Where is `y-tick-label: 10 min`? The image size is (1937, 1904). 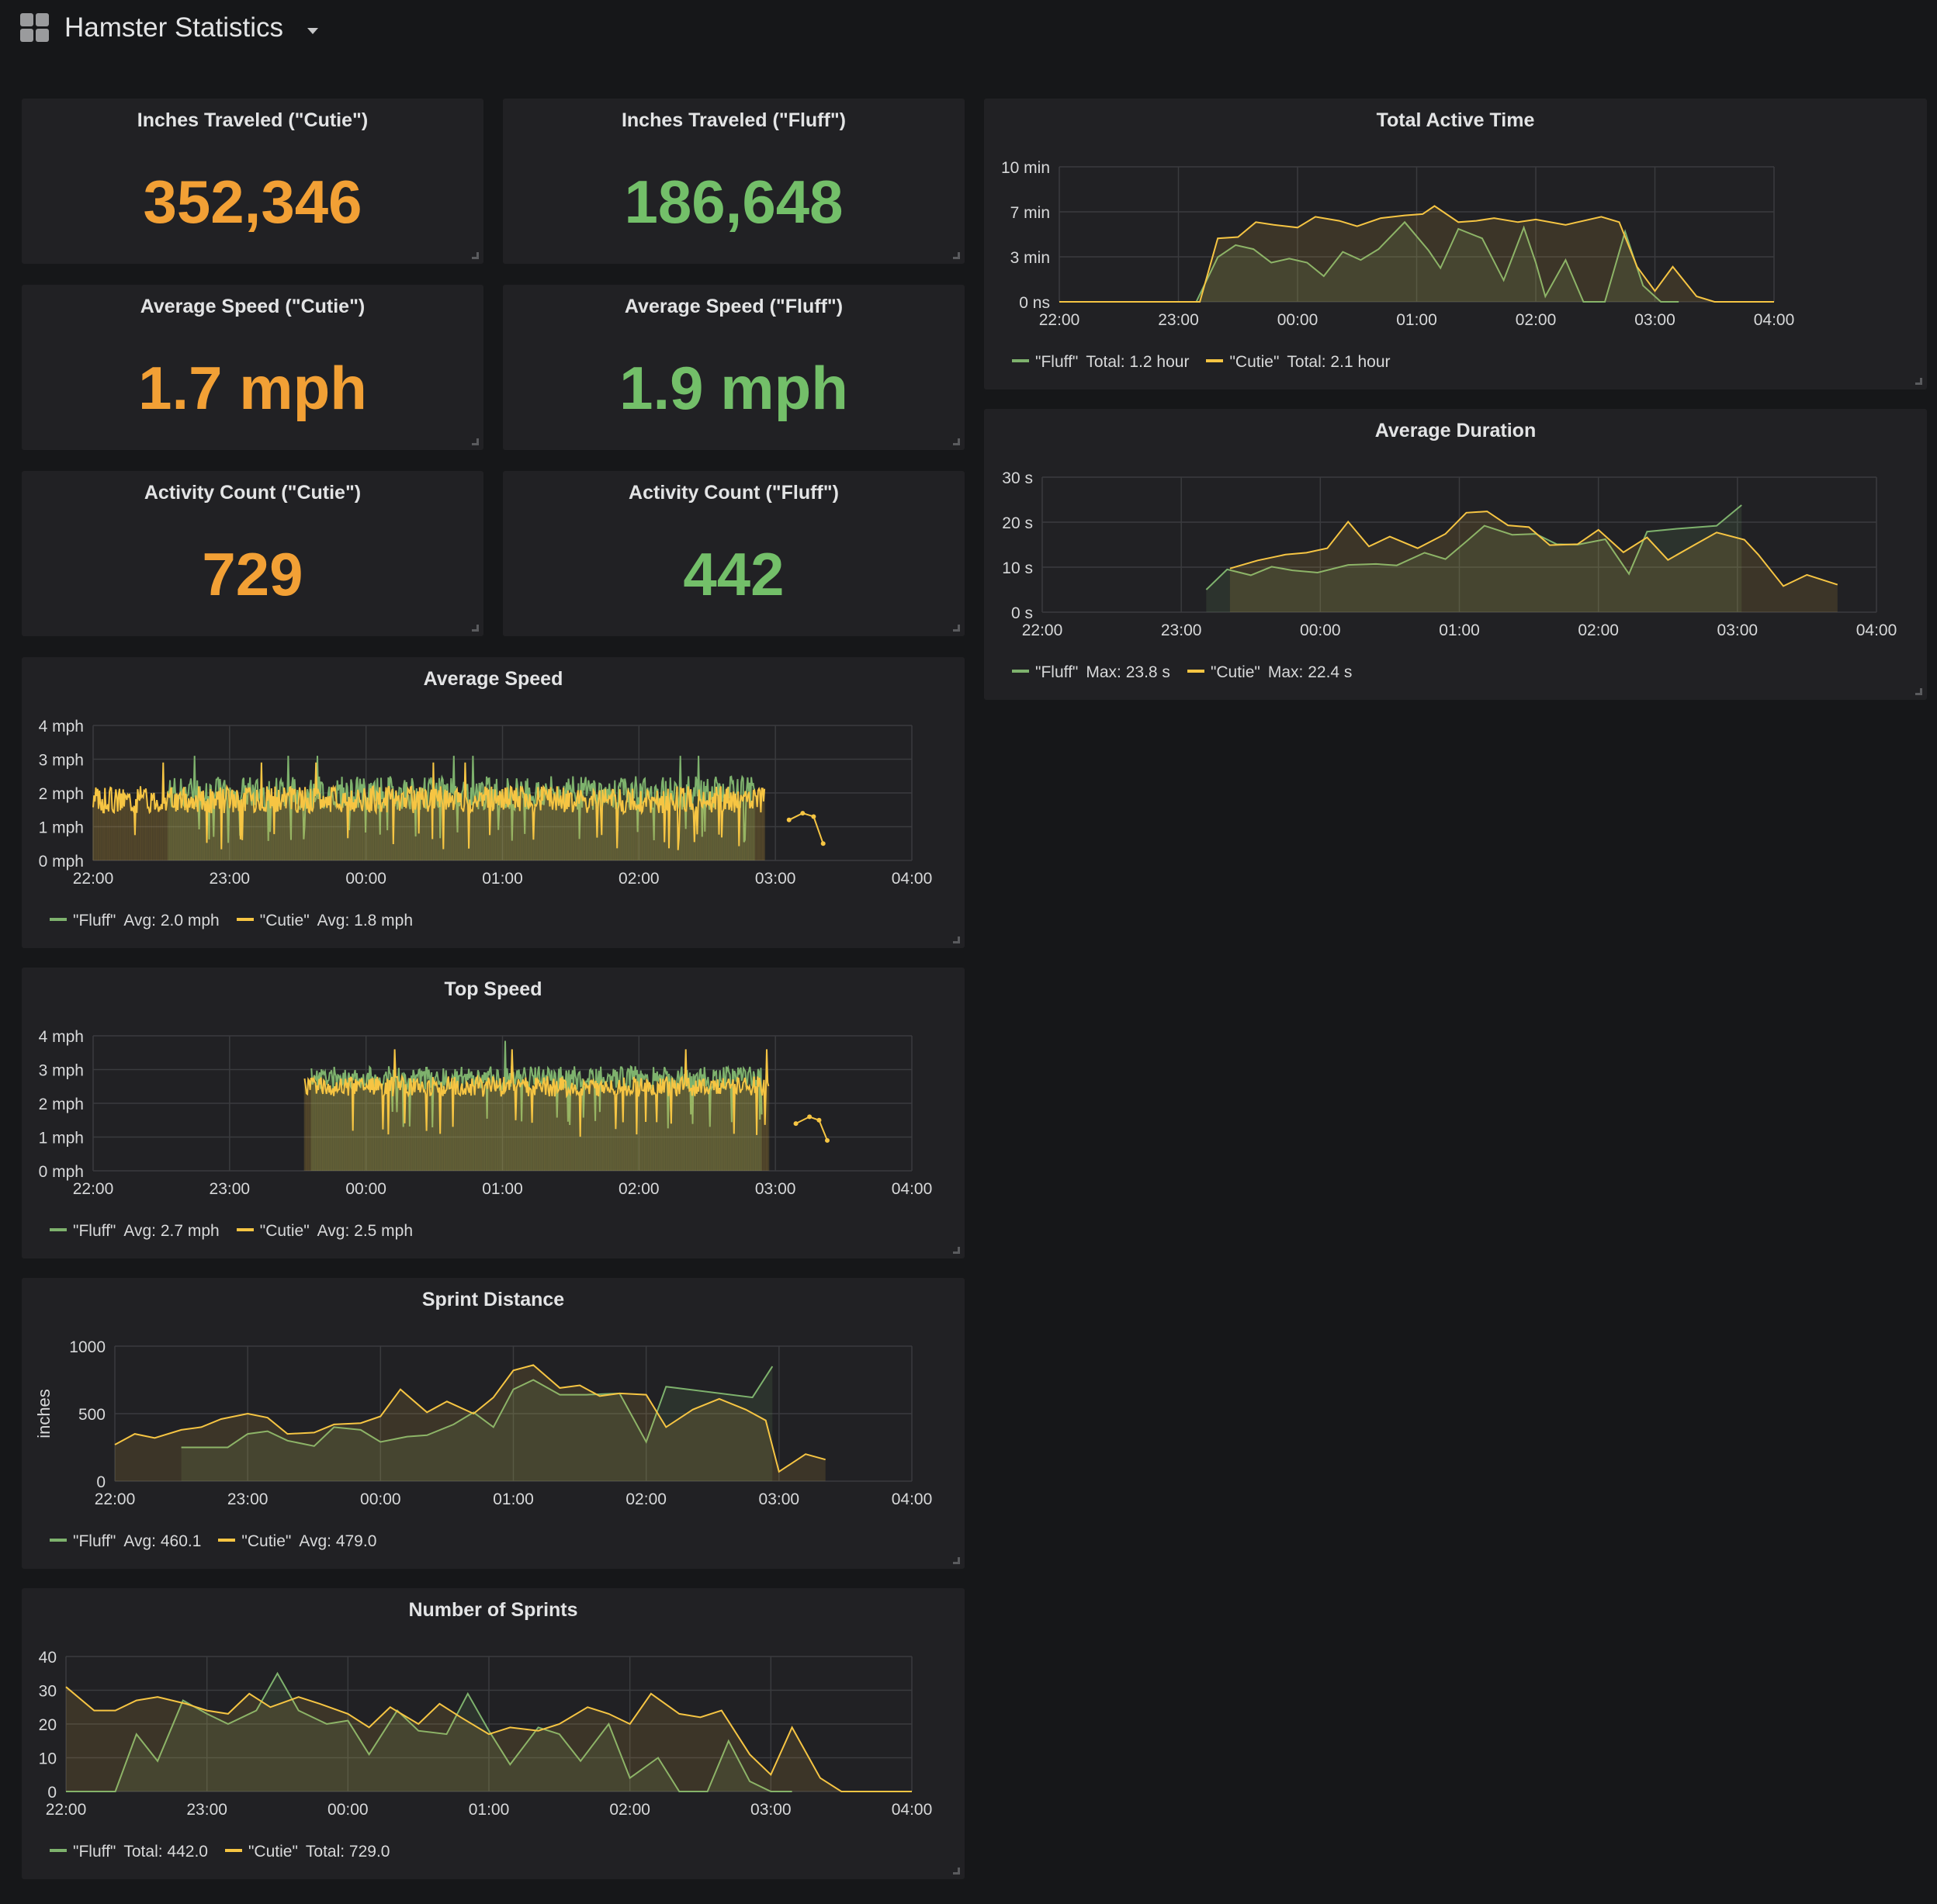
y-tick-label: 10 min is located at coordinates (1025, 168).